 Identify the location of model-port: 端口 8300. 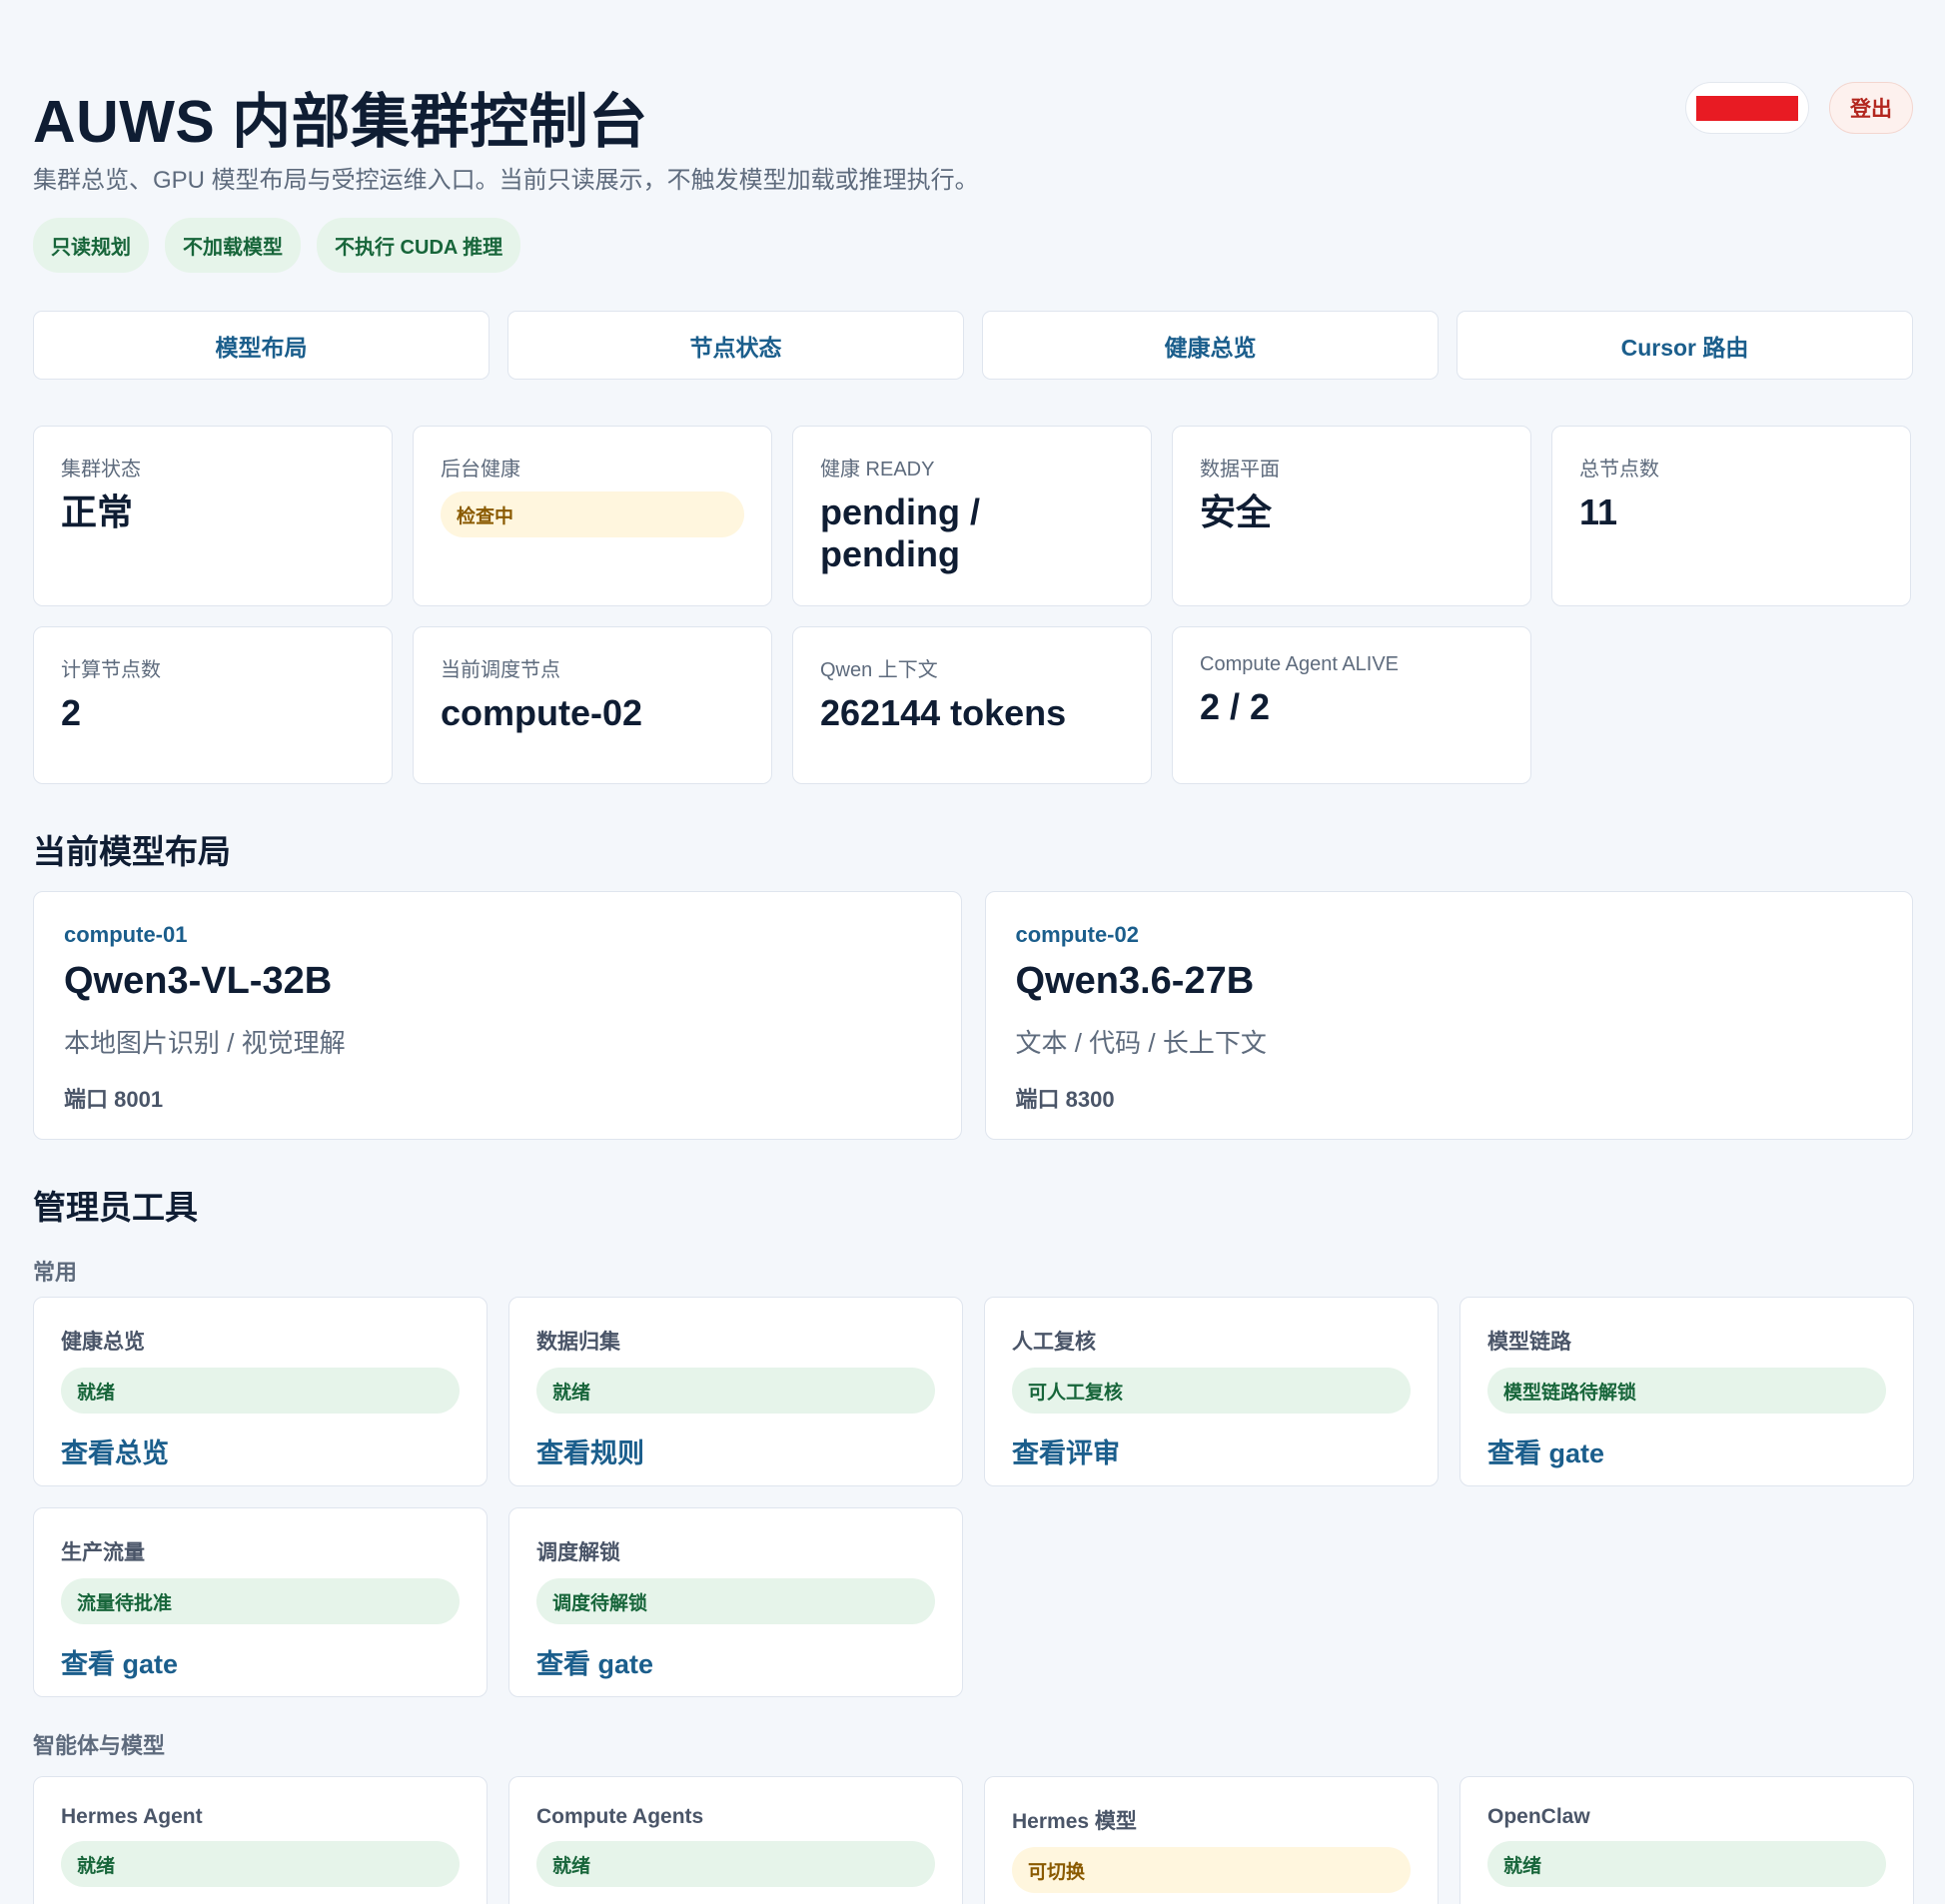
(1065, 1099).